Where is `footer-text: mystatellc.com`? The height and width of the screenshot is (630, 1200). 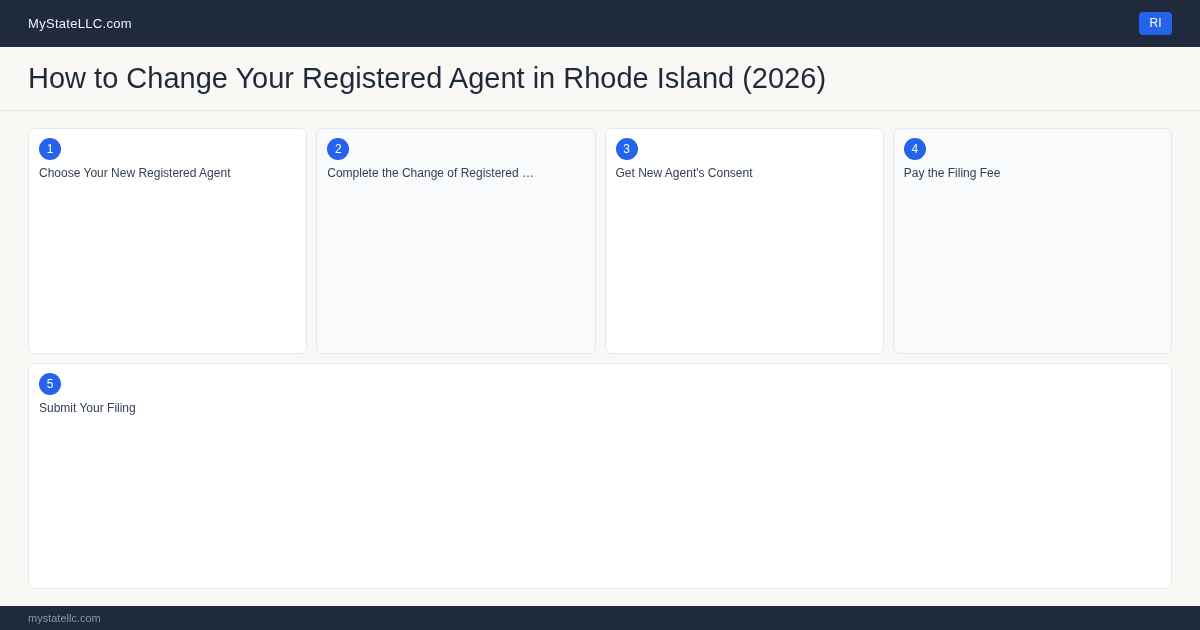
footer-text: mystatellc.com is located at coordinates (64, 618).